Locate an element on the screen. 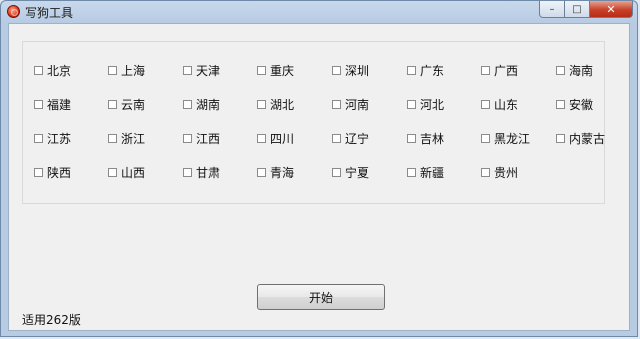  maximize-button: □ is located at coordinates (577, 9).